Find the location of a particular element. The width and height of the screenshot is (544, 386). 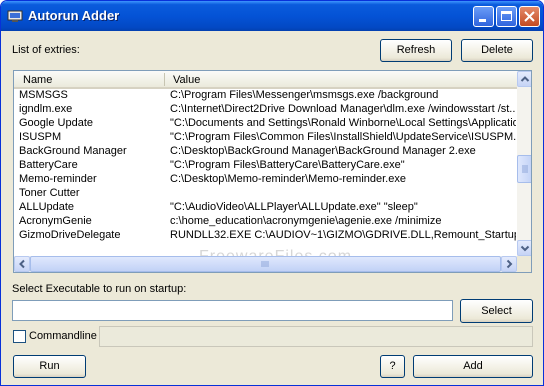

scroll-up-button is located at coordinates (524, 79).